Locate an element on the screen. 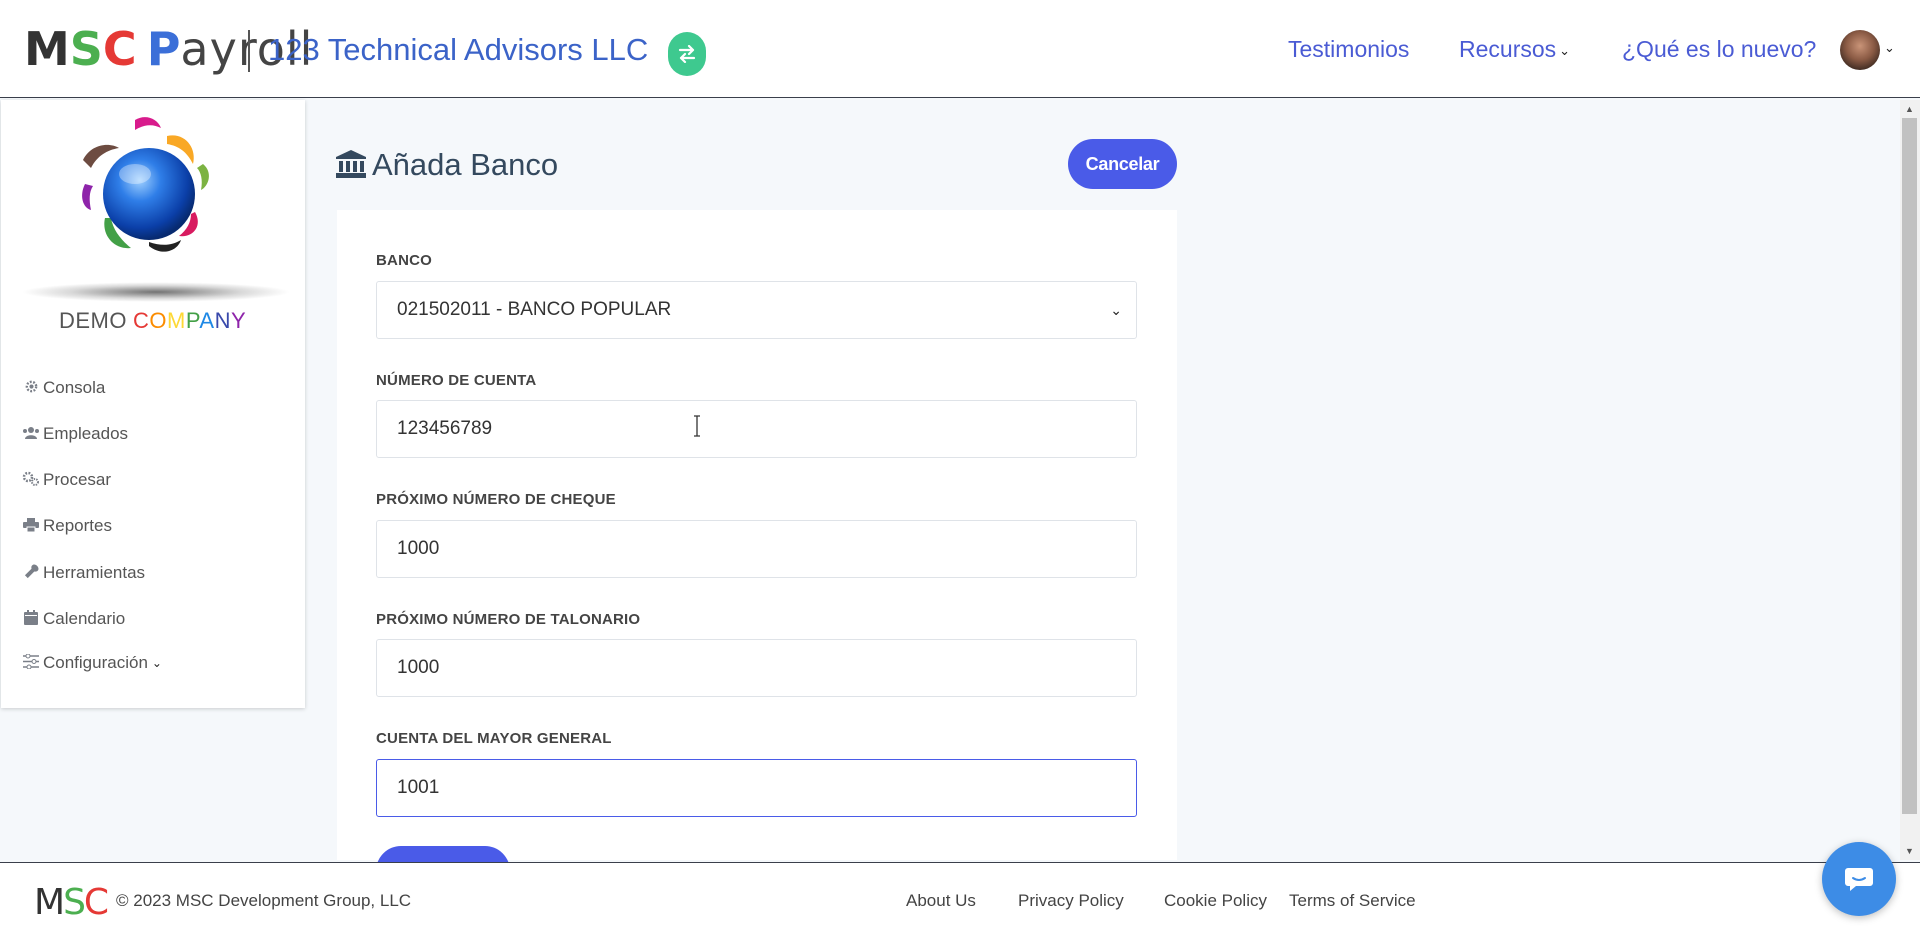 This screenshot has height=942, width=1920. bank-icon is located at coordinates (351, 164).